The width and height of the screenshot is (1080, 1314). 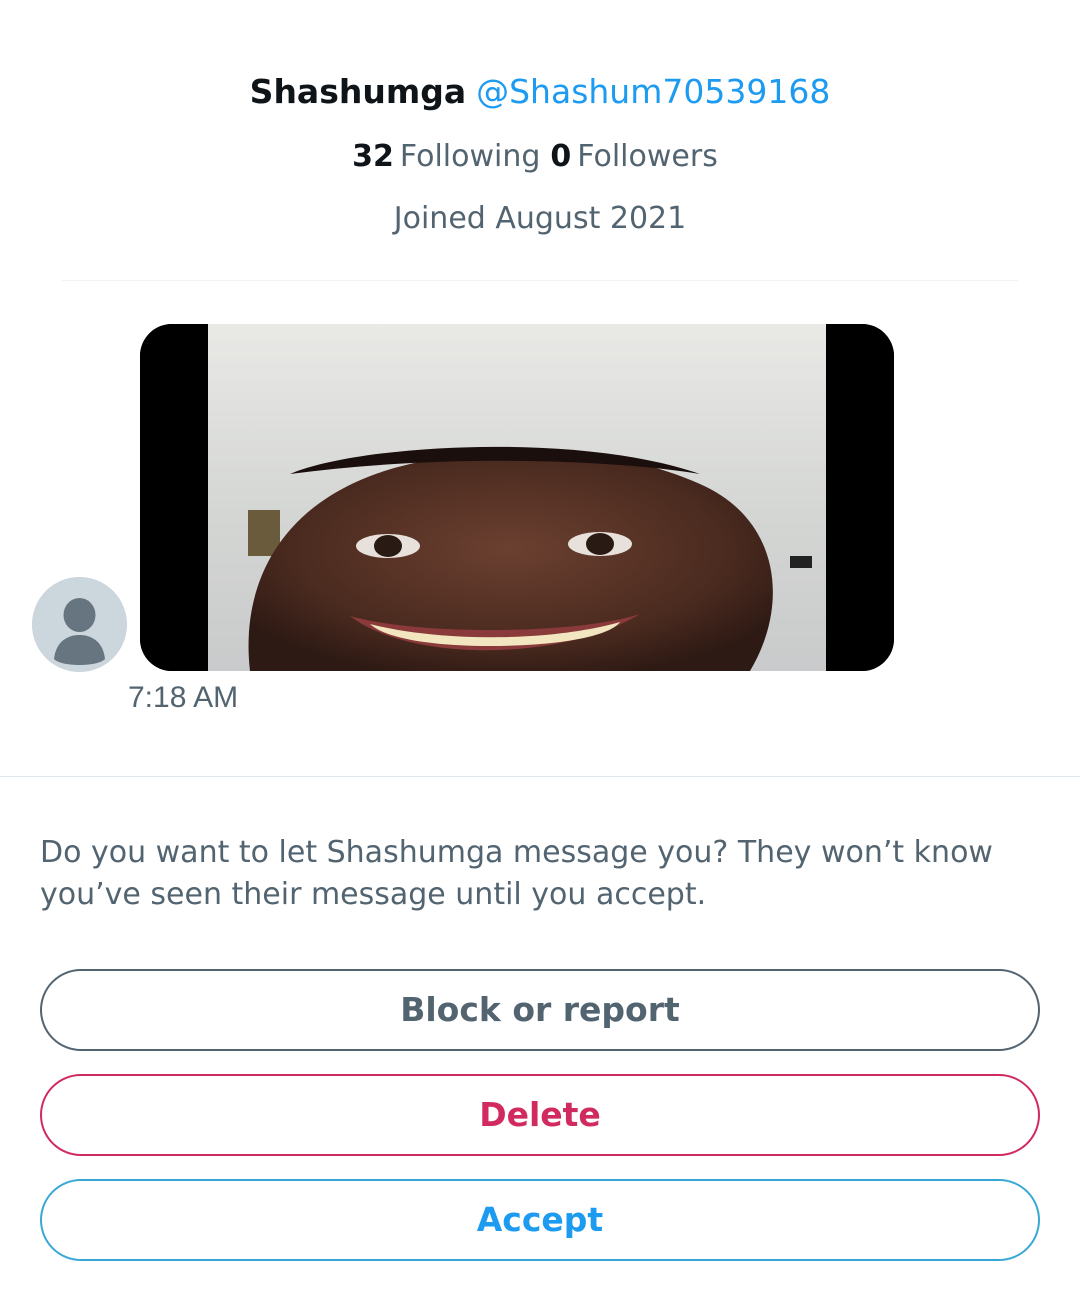 I want to click on profile-stats: 32 Following 0 Followers, so click(x=540, y=157).